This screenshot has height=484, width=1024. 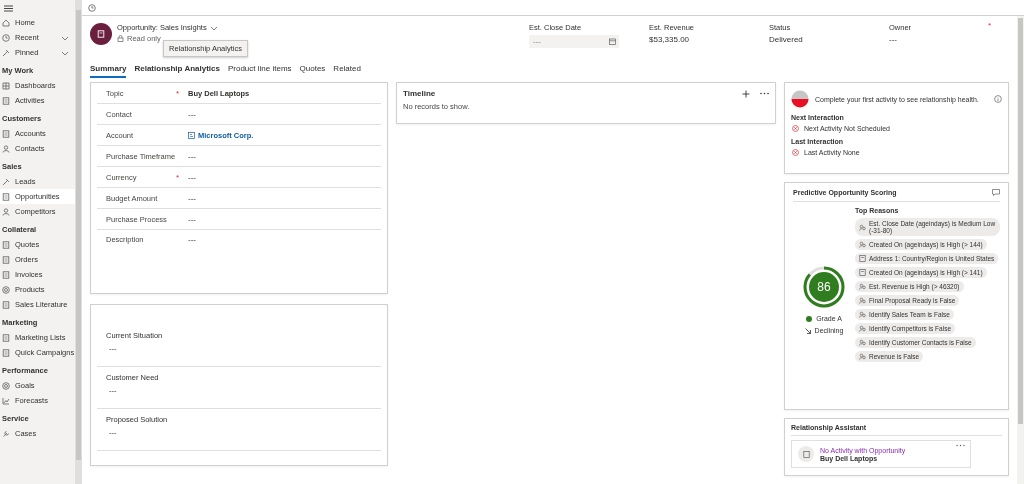 What do you see at coordinates (108, 71) in the screenshot?
I see `tab: Summary` at bounding box center [108, 71].